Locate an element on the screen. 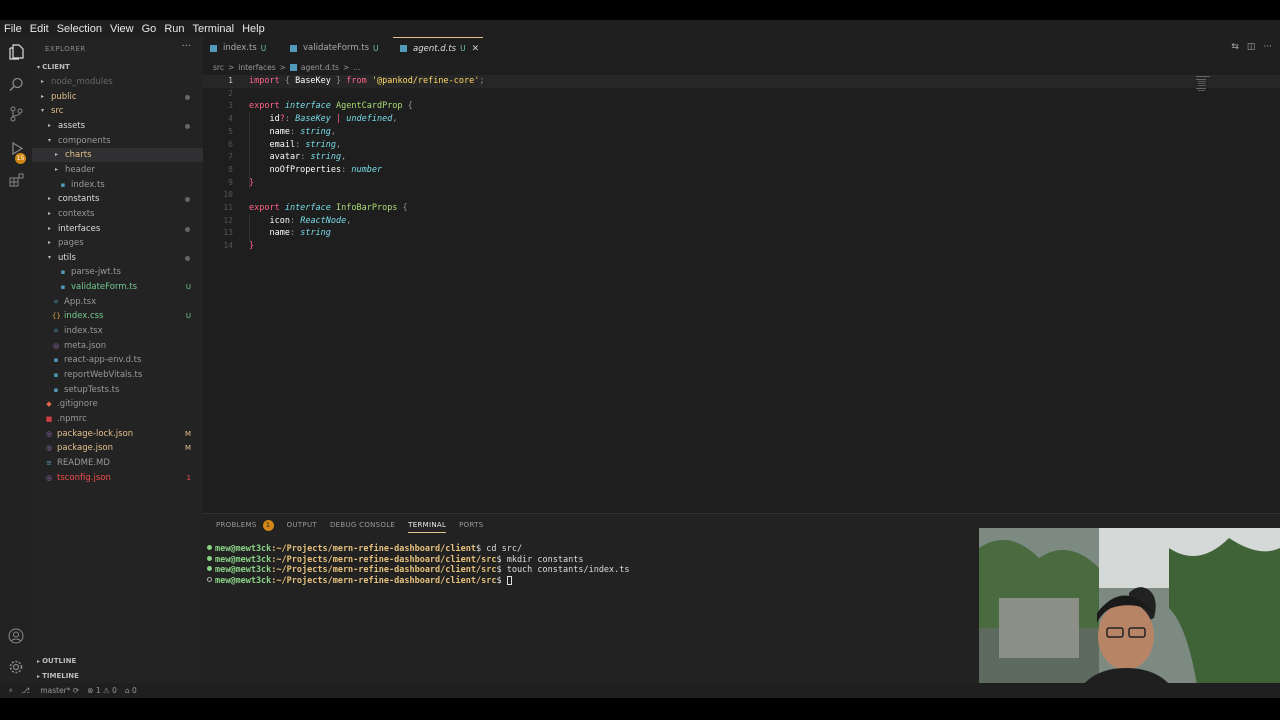  file-item: ■ .npmrc is located at coordinates (117, 419).